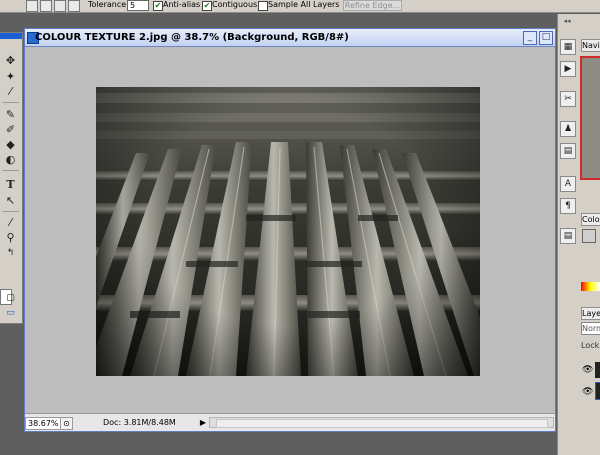 The height and width of the screenshot is (455, 600). What do you see at coordinates (263, 6) in the screenshot?
I see `sample-all-layers-checkbox` at bounding box center [263, 6].